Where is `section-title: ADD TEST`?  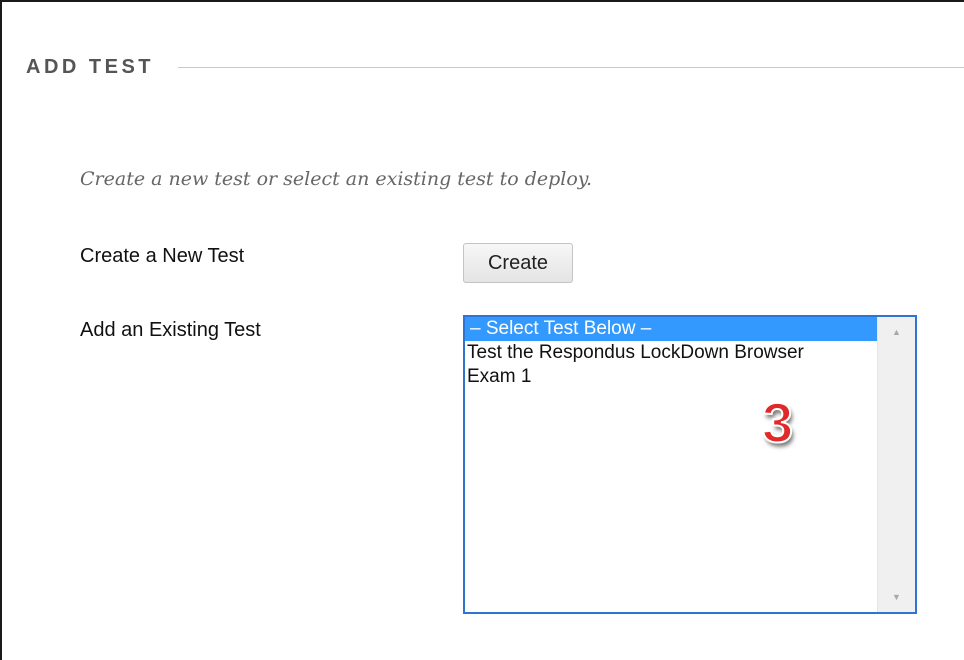
section-title: ADD TEST is located at coordinates (90, 67).